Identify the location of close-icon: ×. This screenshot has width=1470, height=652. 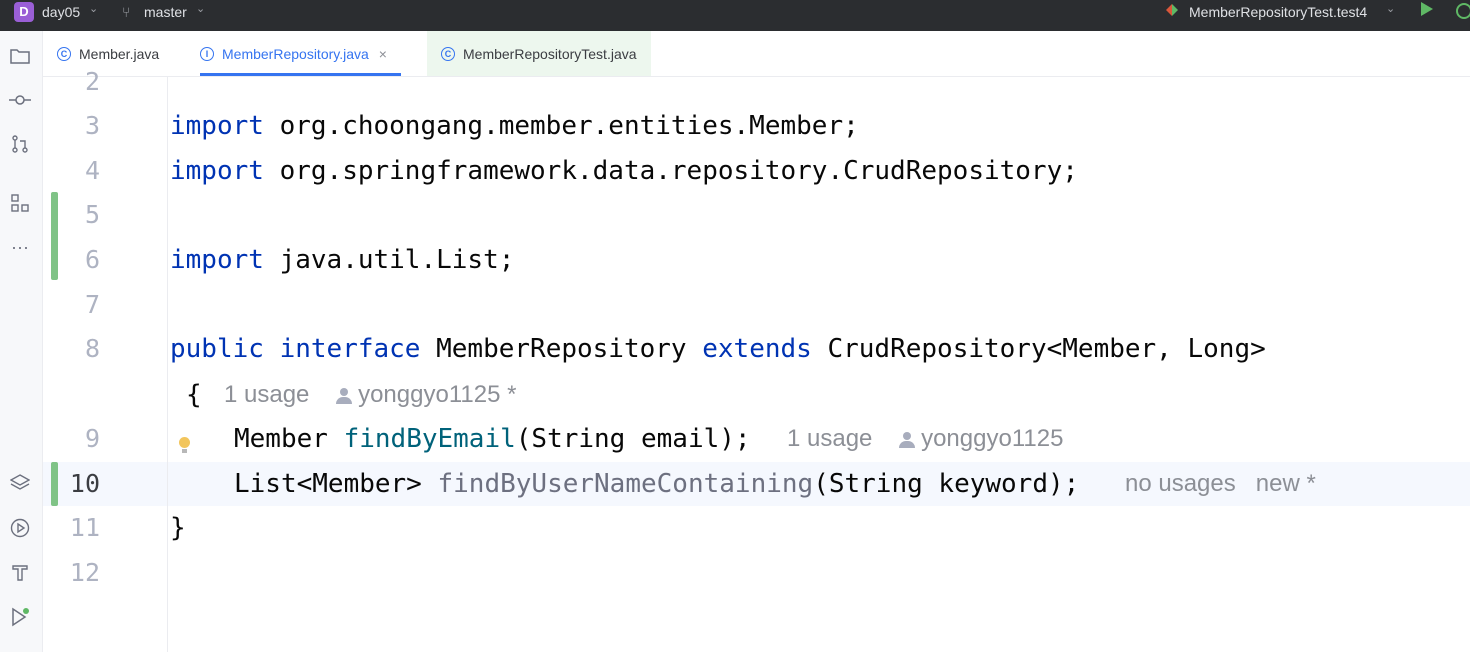
(383, 54).